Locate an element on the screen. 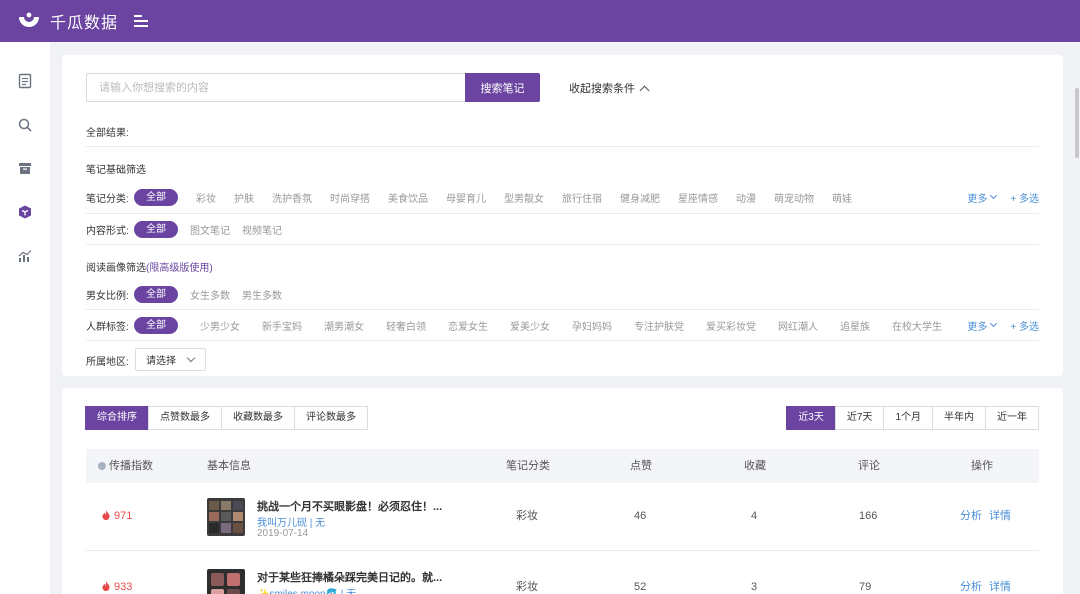 The width and height of the screenshot is (1080, 594). format-option: 图文笔记 is located at coordinates (210, 229).